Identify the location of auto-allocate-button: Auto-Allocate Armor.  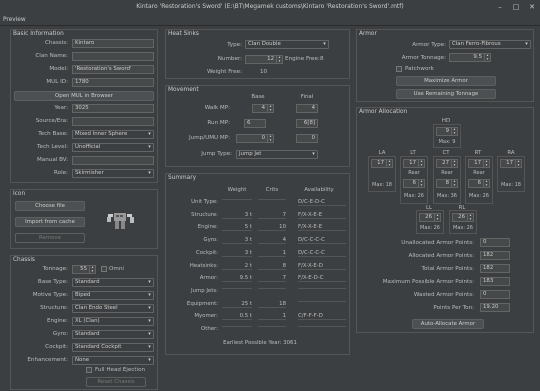
(448, 324).